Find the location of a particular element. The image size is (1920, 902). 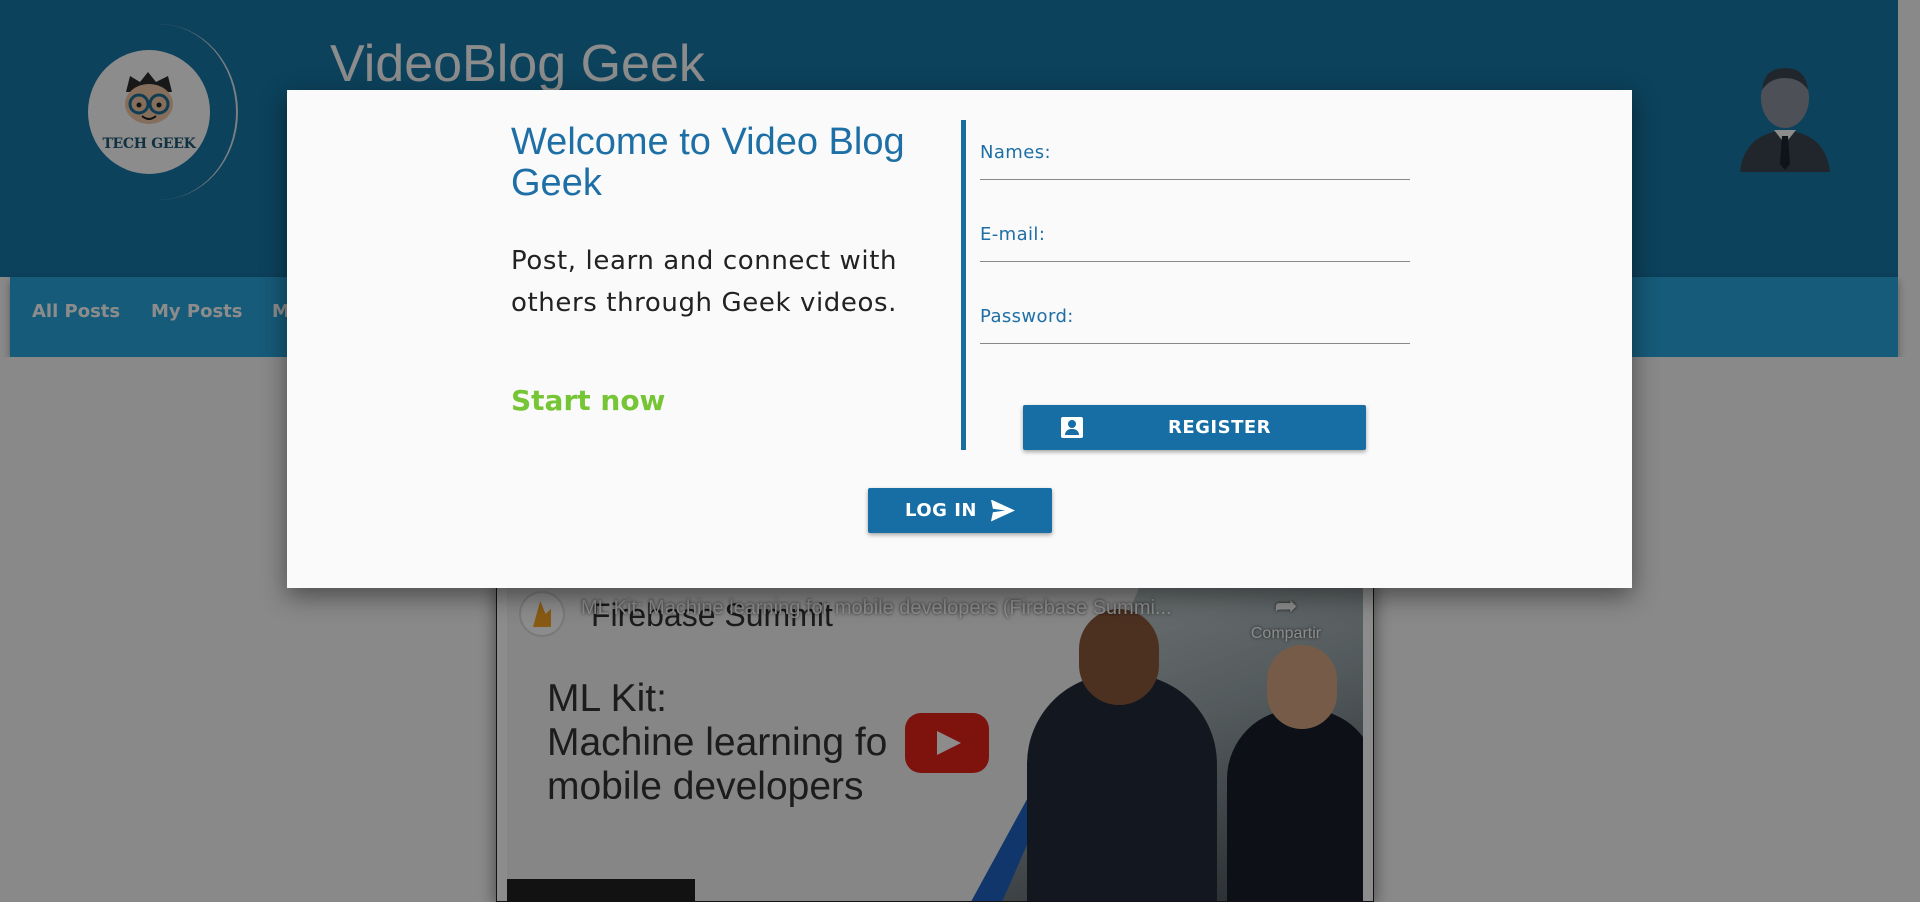

start-now-text: Start now is located at coordinates (588, 400).